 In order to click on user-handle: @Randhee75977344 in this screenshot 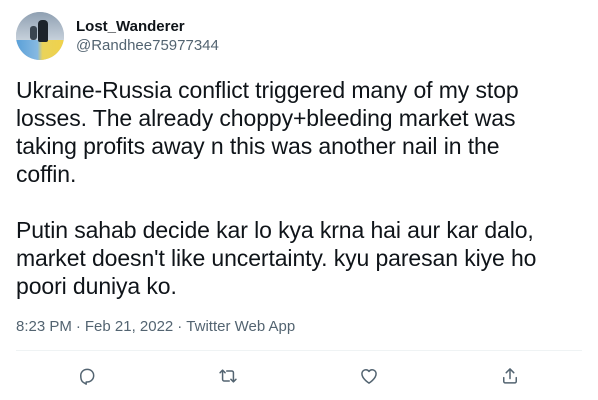, I will do `click(147, 45)`.